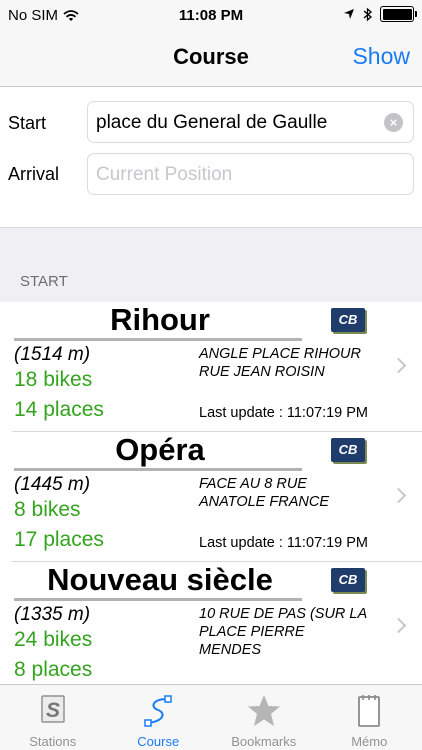 The image size is (422, 750). I want to click on status-bar: No SIM 11:08 PM, so click(211, 16).